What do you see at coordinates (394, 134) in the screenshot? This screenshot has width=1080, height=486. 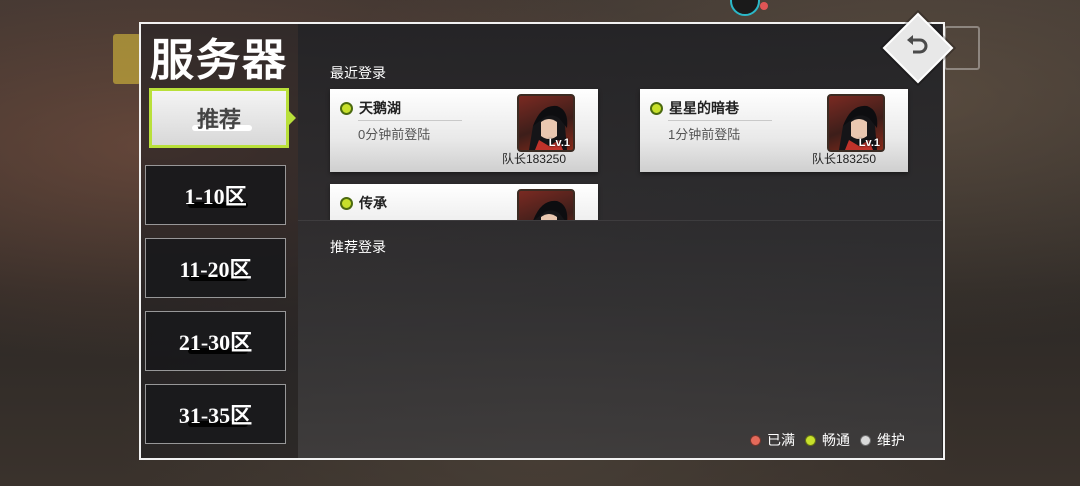 I see `last-login-time: 0分钟前登陆` at bounding box center [394, 134].